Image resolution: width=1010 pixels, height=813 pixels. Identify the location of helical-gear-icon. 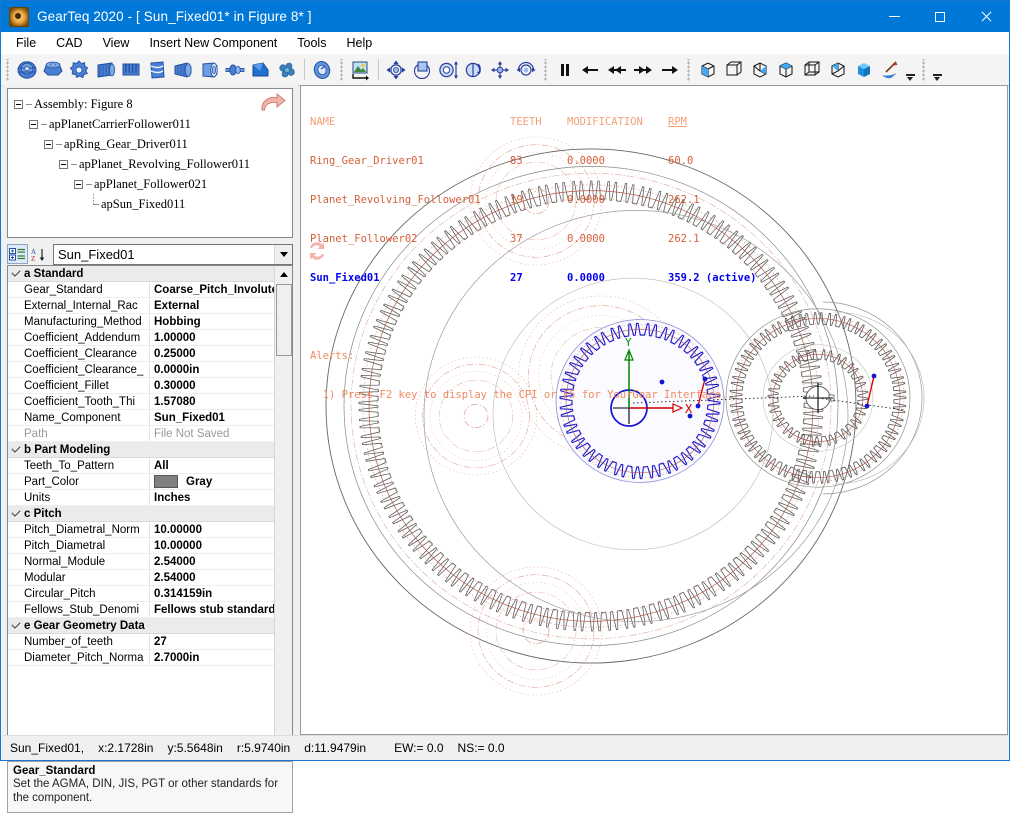
(105, 70).